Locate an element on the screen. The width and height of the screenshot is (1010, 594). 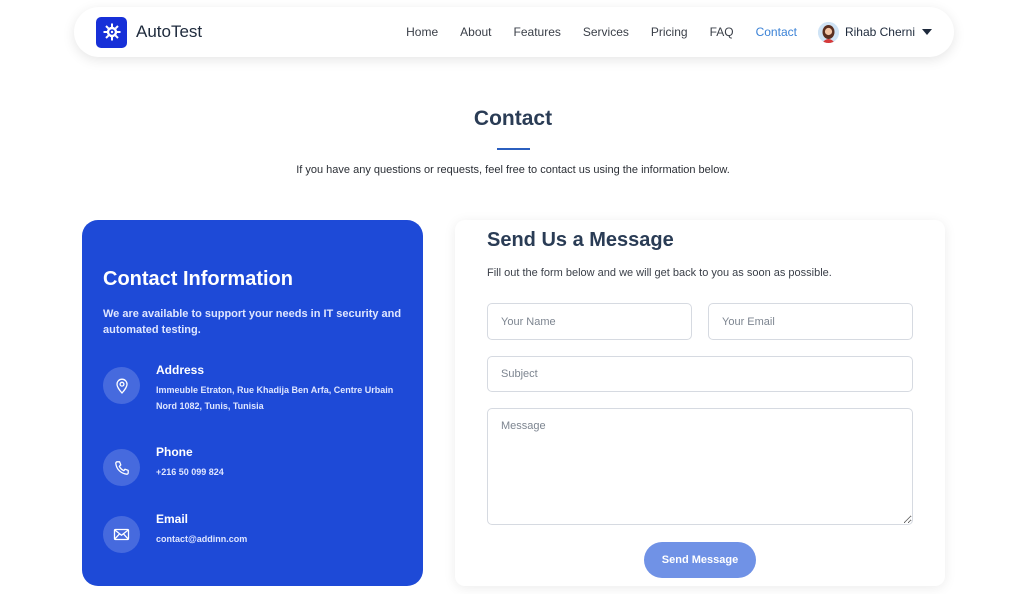
email-value: contact@addinn.com is located at coordinates (202, 539).